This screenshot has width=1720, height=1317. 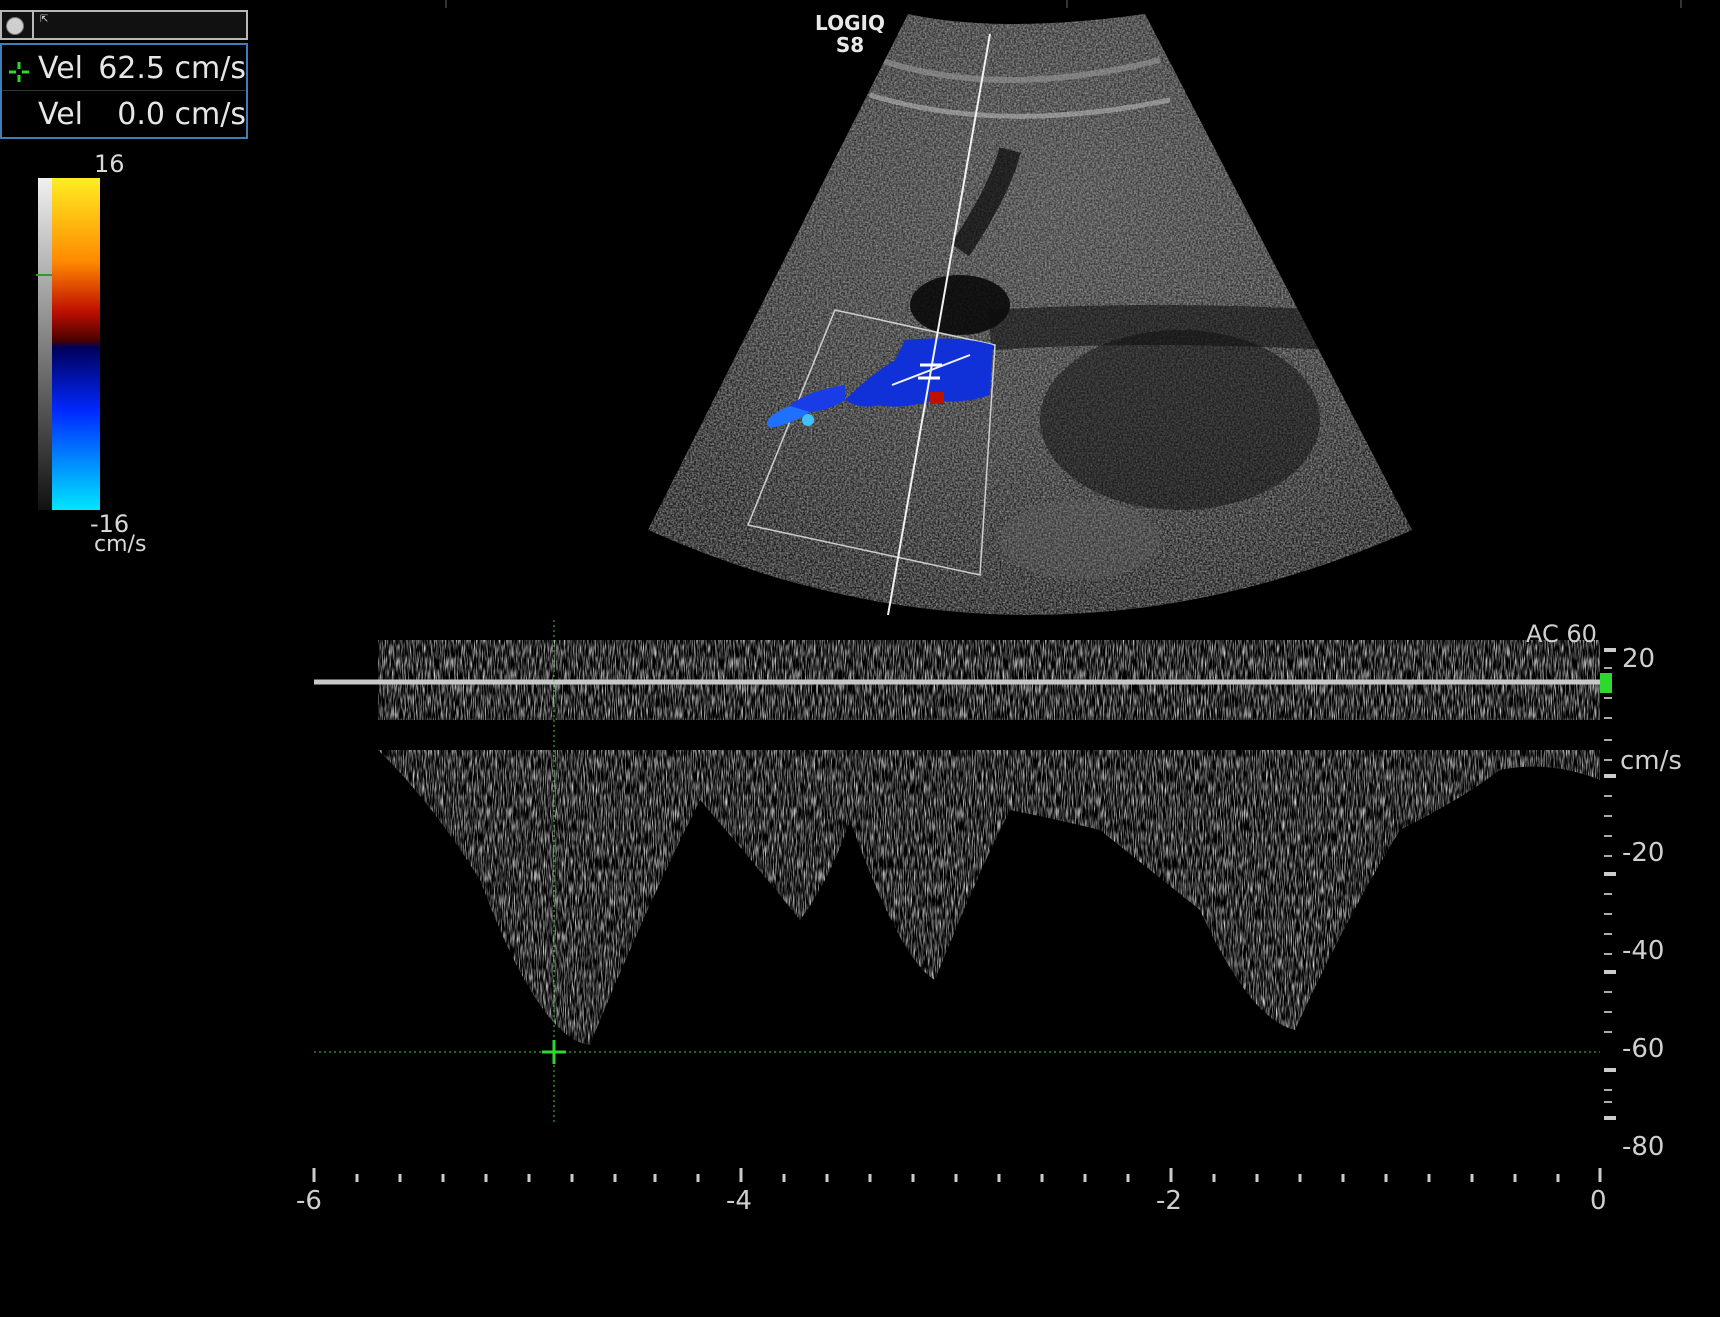 I want to click on x-tick-label: -6, so click(x=309, y=1201).